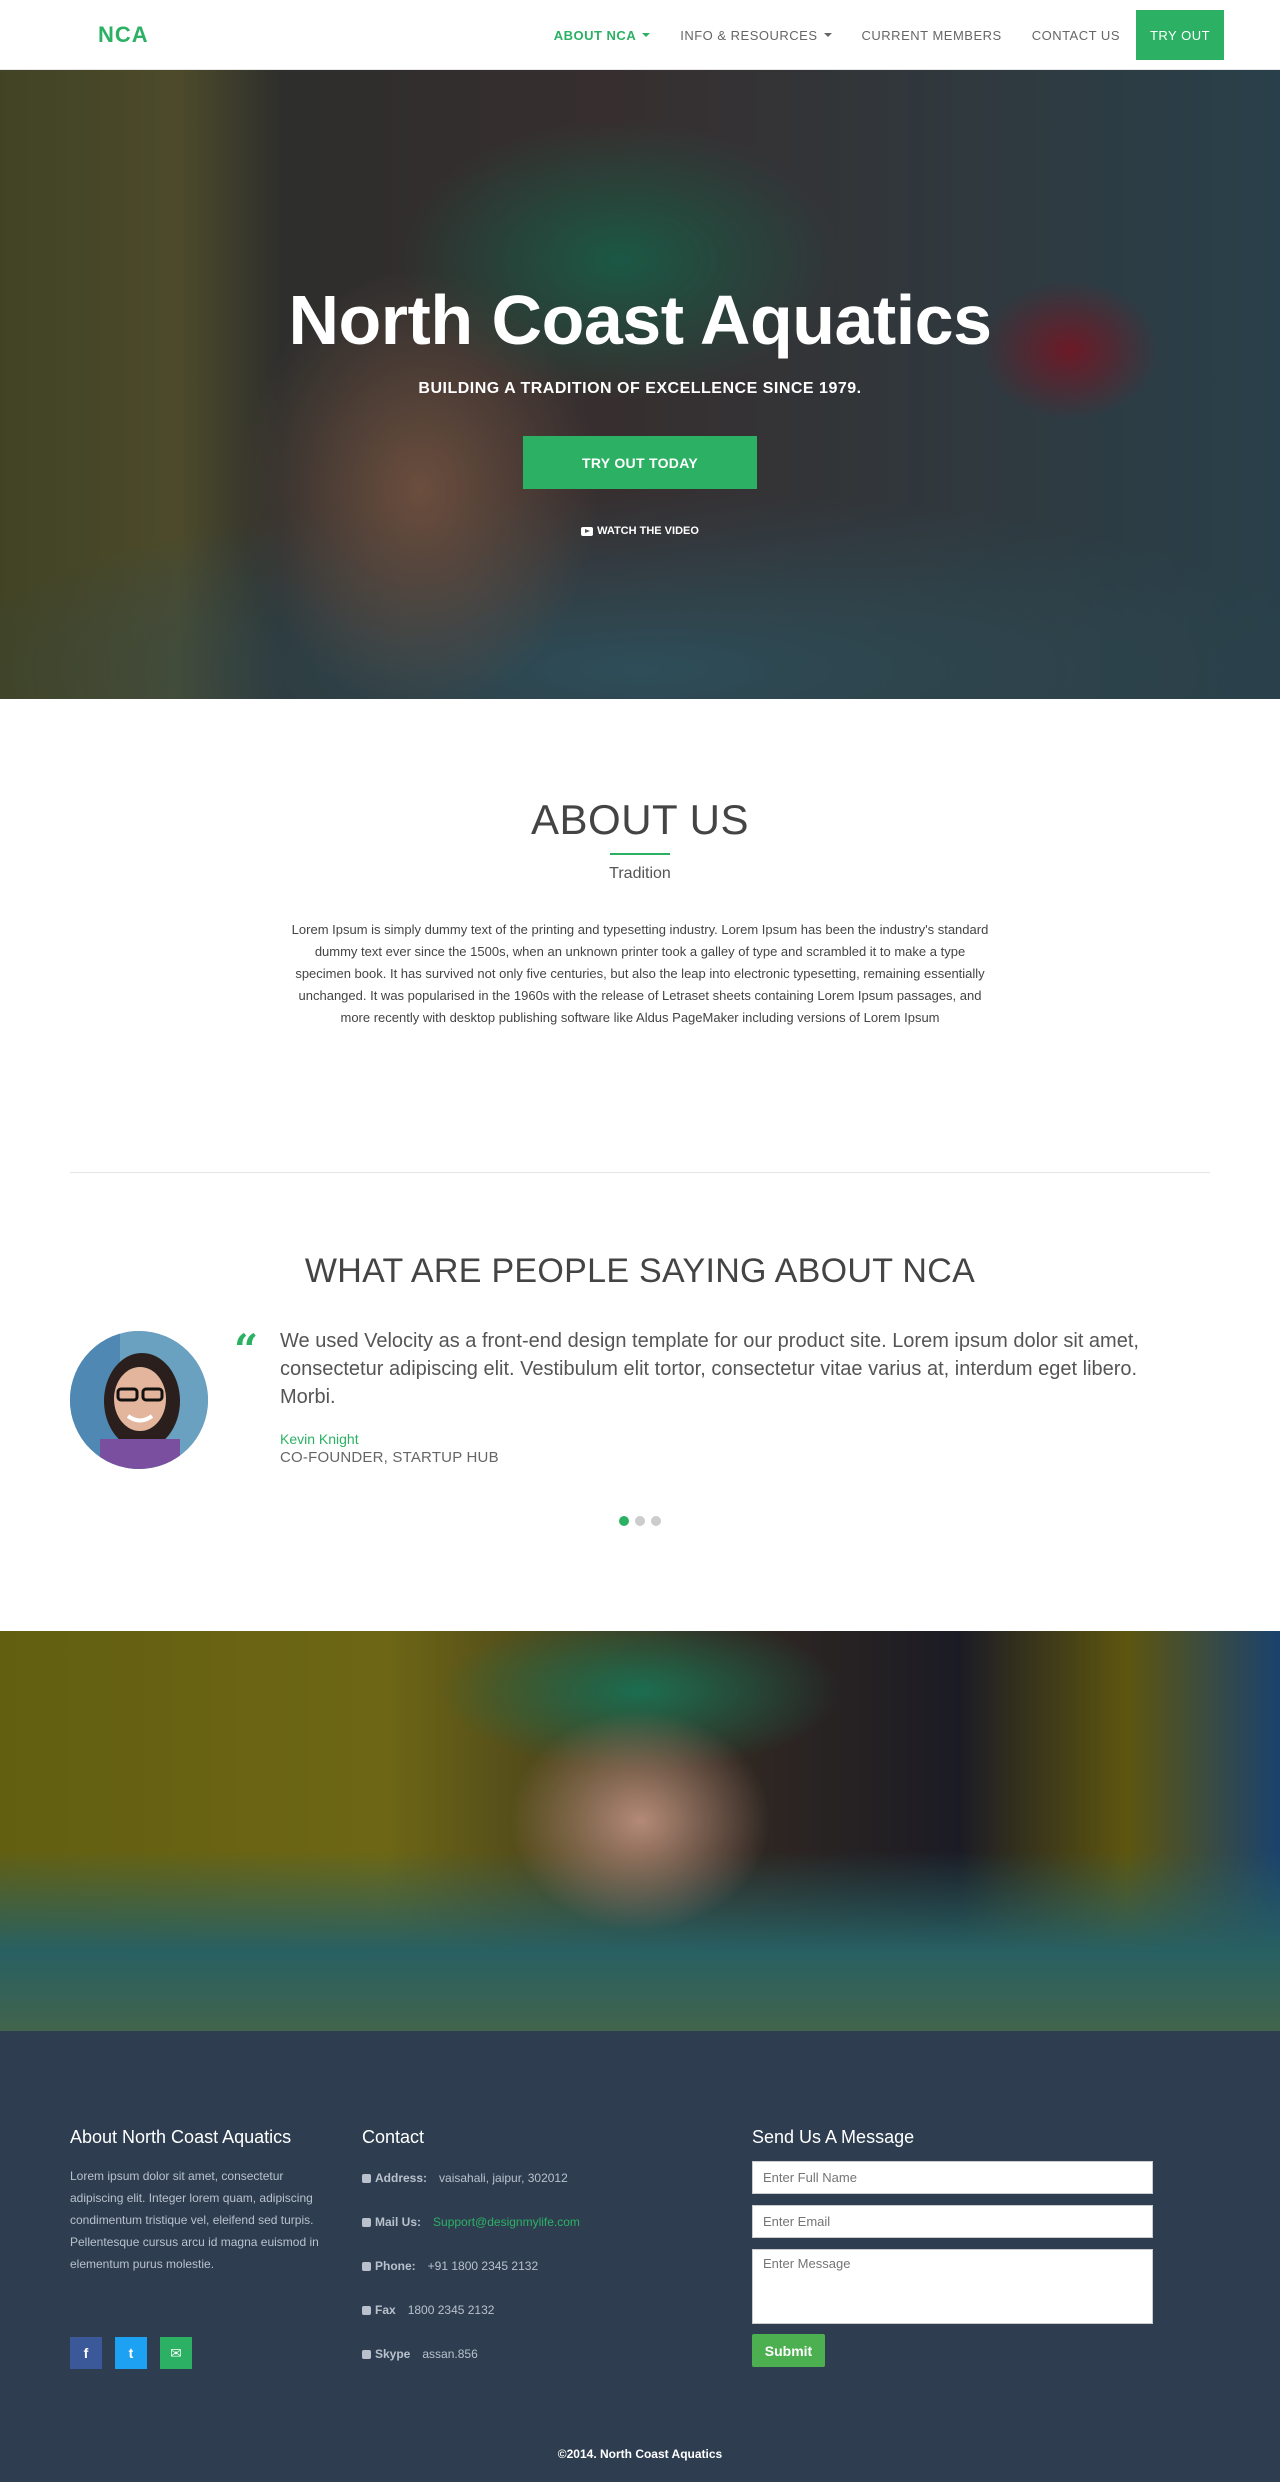  Describe the element at coordinates (648, 531) in the screenshot. I see `watch-video-label: WATCH THE VIDEO` at that location.